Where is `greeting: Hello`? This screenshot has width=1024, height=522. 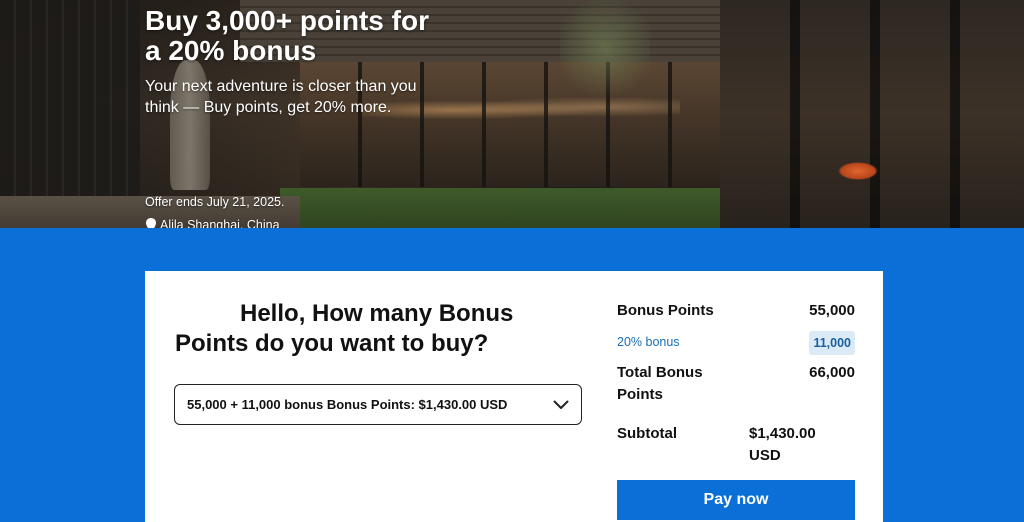
greeting: Hello is located at coordinates (269, 313).